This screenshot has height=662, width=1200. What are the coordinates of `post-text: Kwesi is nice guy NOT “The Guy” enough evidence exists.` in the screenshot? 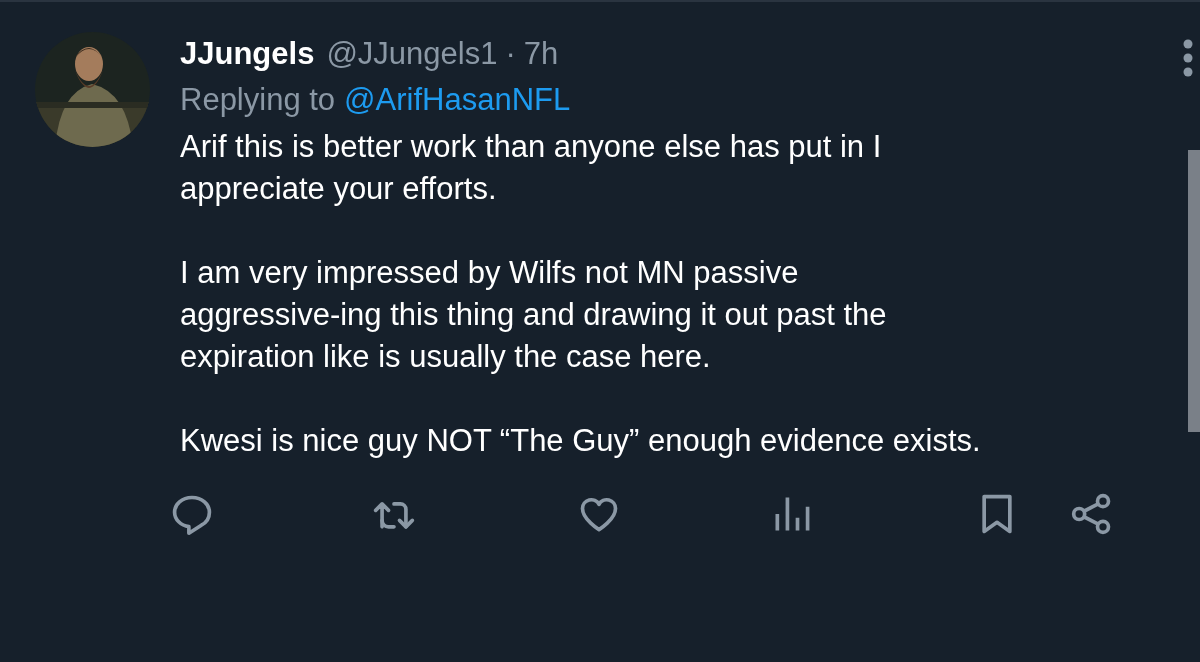 It's located at (581, 441).